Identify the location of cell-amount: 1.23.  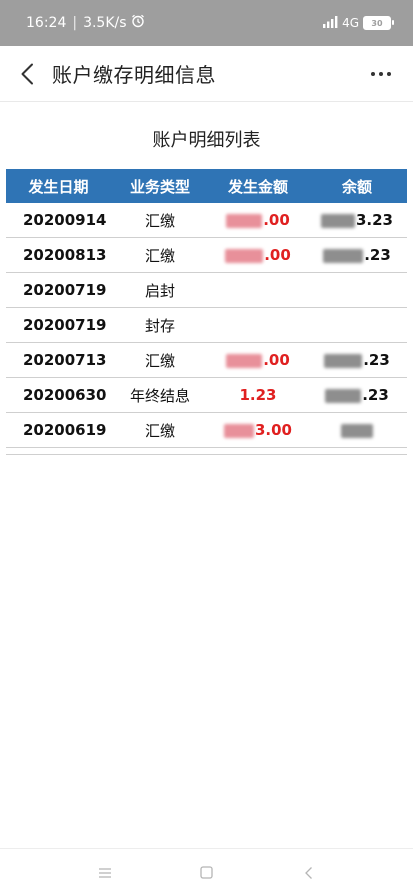
(258, 395).